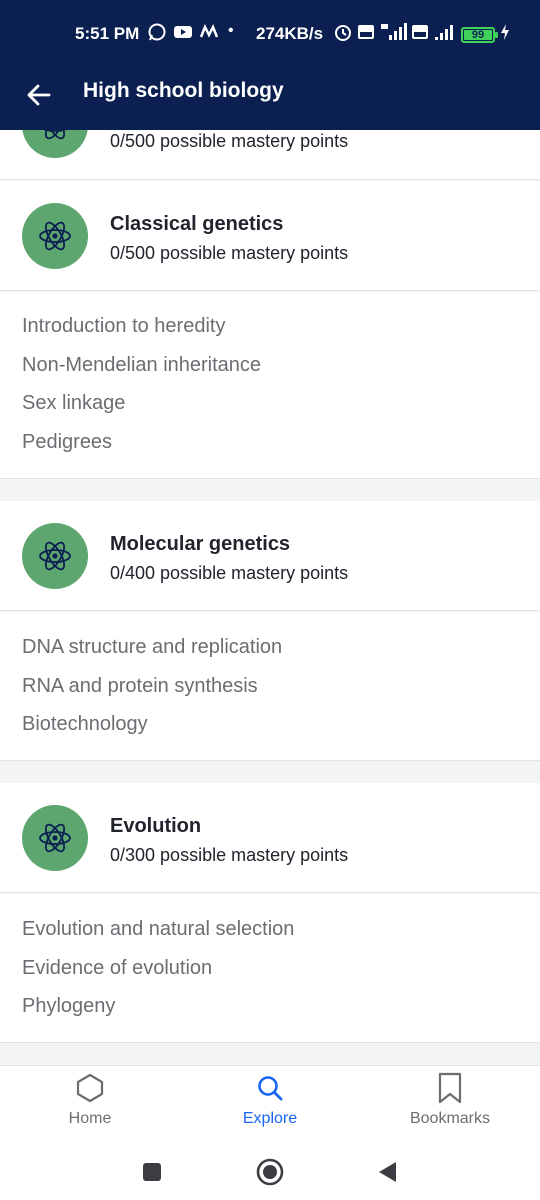  I want to click on app-bar: High school biology, so click(270, 98).